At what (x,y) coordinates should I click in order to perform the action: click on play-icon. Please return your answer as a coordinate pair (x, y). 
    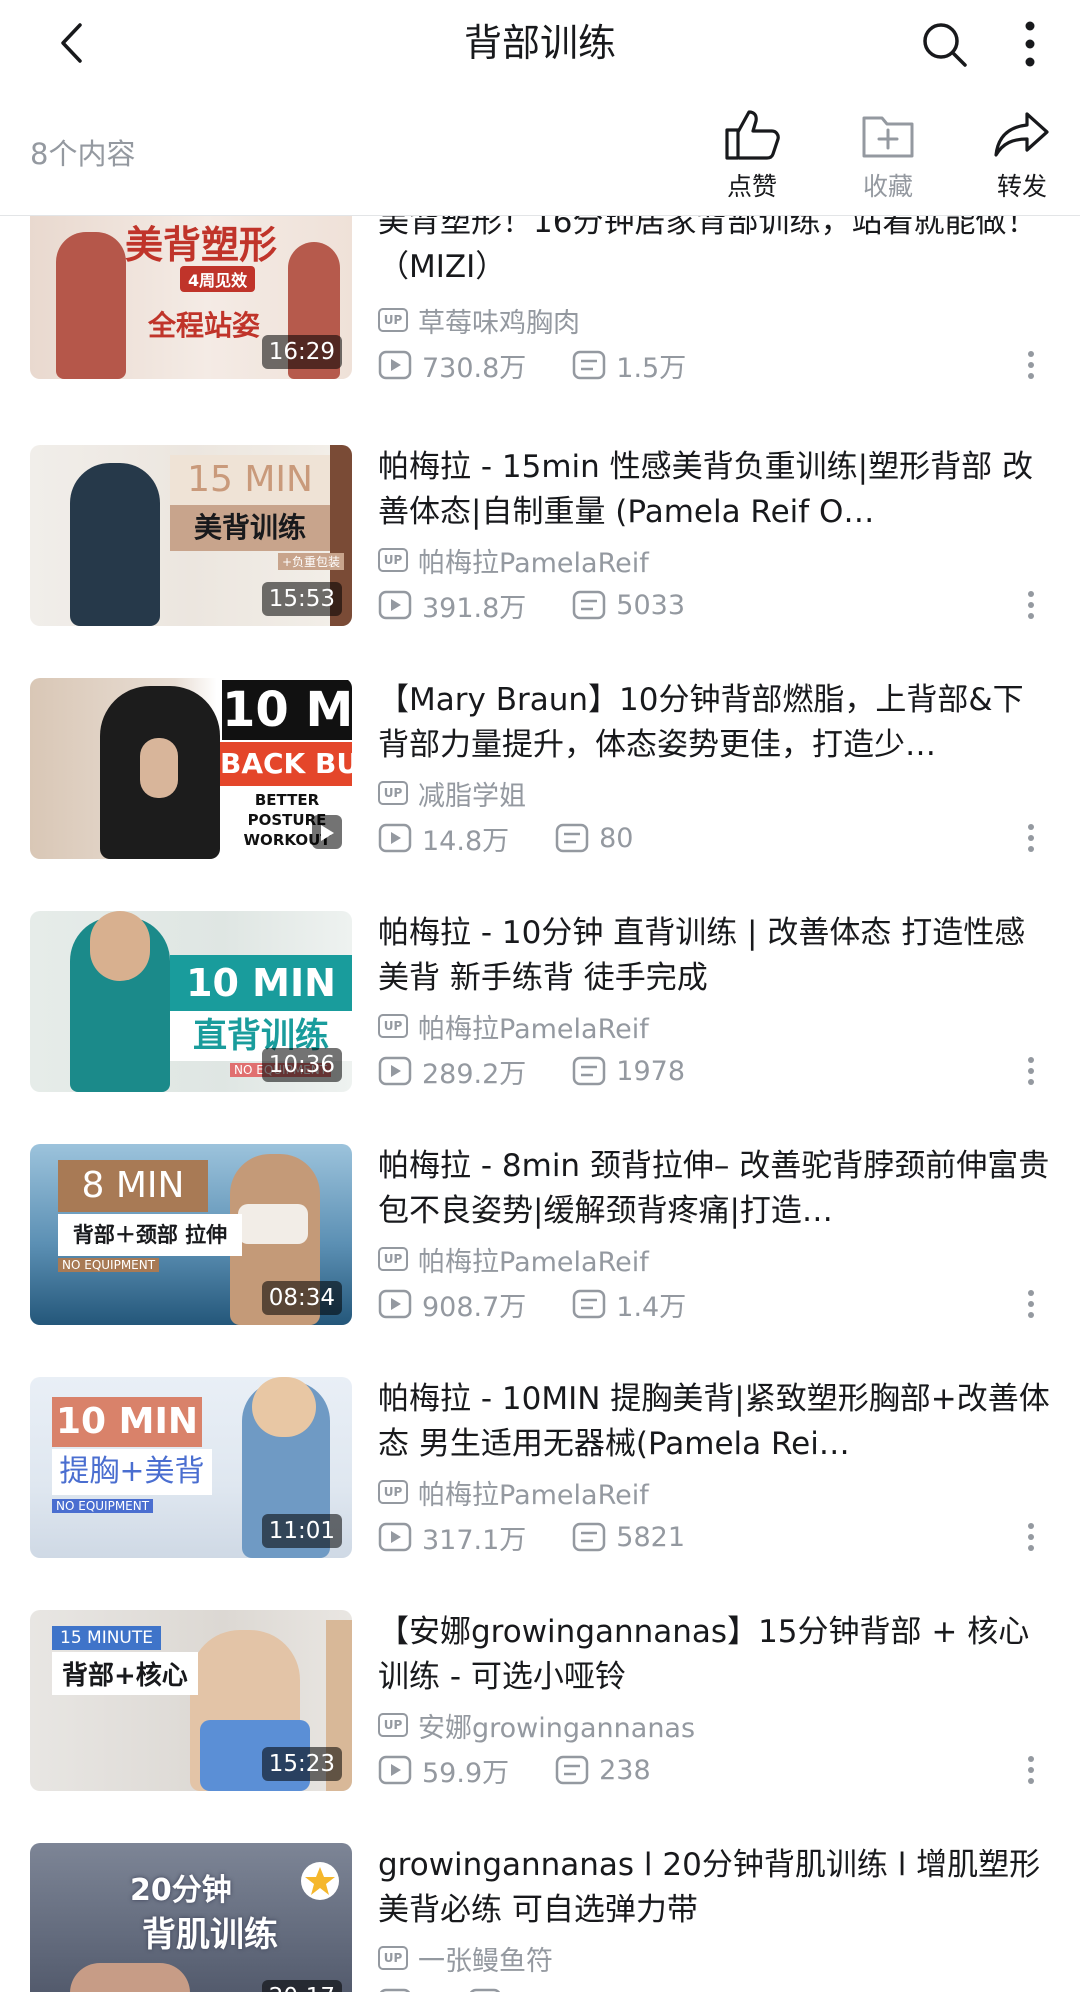
    Looking at the image, I should click on (327, 832).